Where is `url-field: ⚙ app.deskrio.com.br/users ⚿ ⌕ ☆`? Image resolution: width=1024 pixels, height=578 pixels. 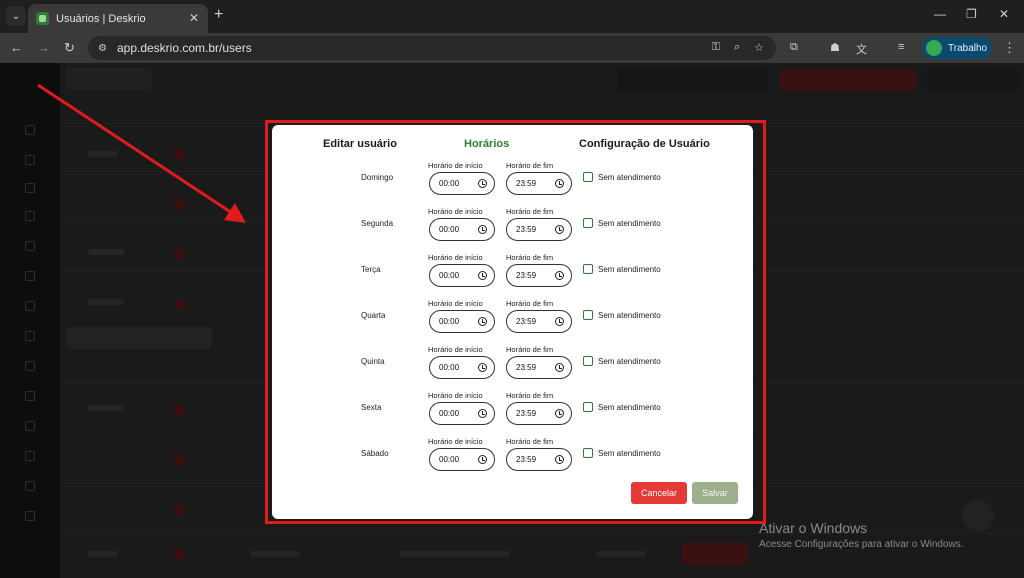
url-field: ⚙ app.deskrio.com.br/users ⚿ ⌕ ☆ is located at coordinates (432, 48).